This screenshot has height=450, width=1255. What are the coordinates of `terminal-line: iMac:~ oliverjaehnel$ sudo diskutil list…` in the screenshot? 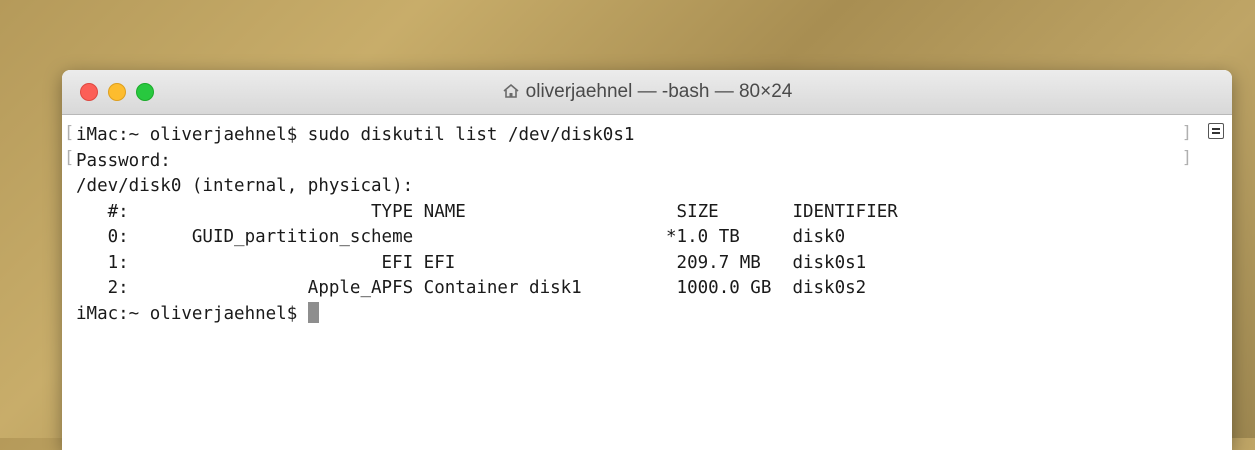 It's located at (355, 135).